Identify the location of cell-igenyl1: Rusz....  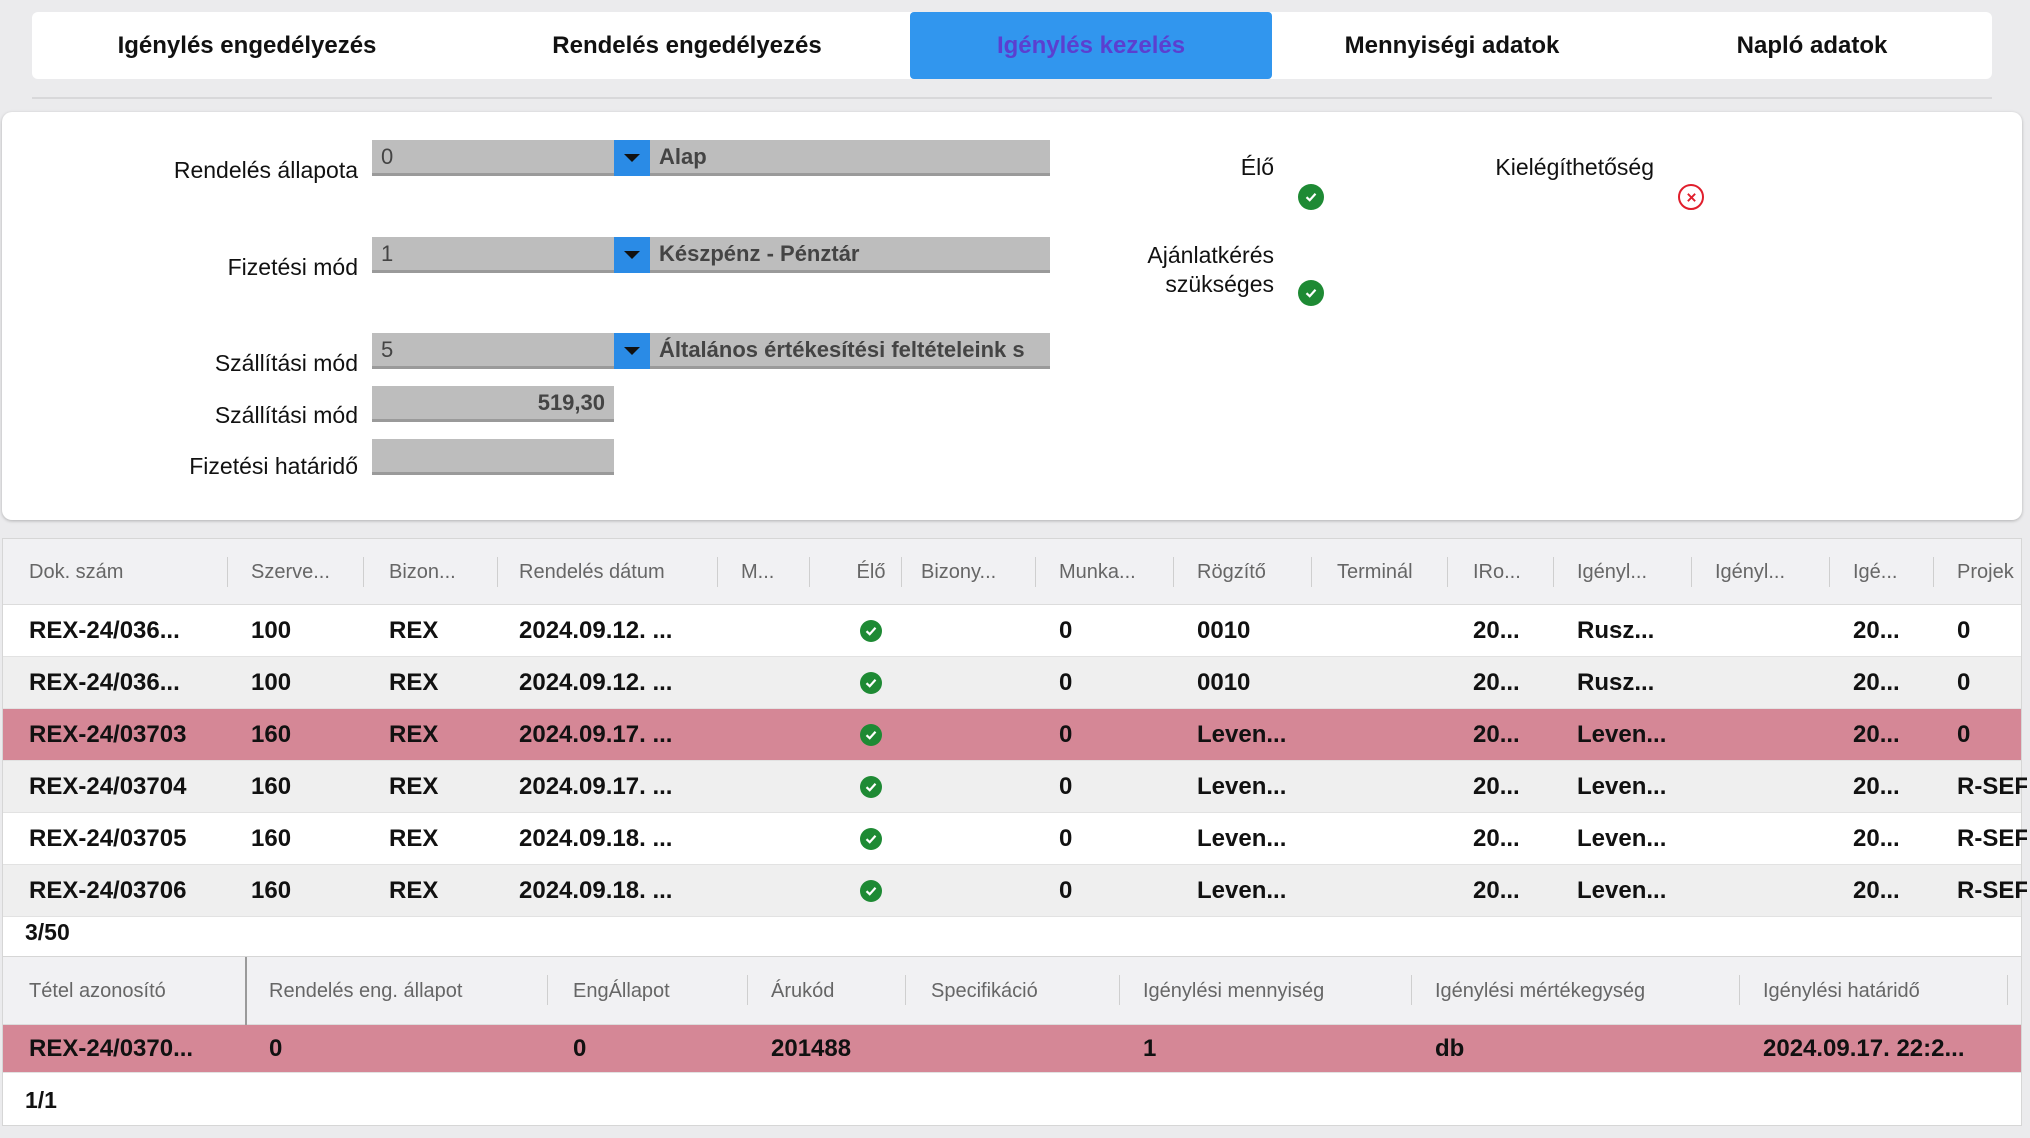
(1616, 682).